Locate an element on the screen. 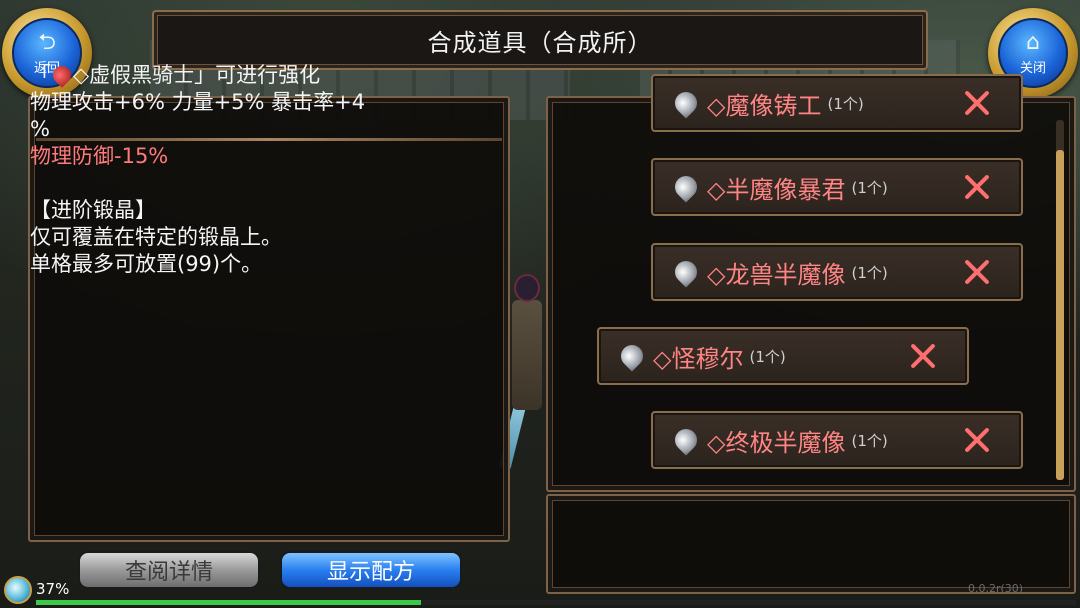 The height and width of the screenshot is (608, 1080). info-line-stats-cont: % is located at coordinates (40, 129).